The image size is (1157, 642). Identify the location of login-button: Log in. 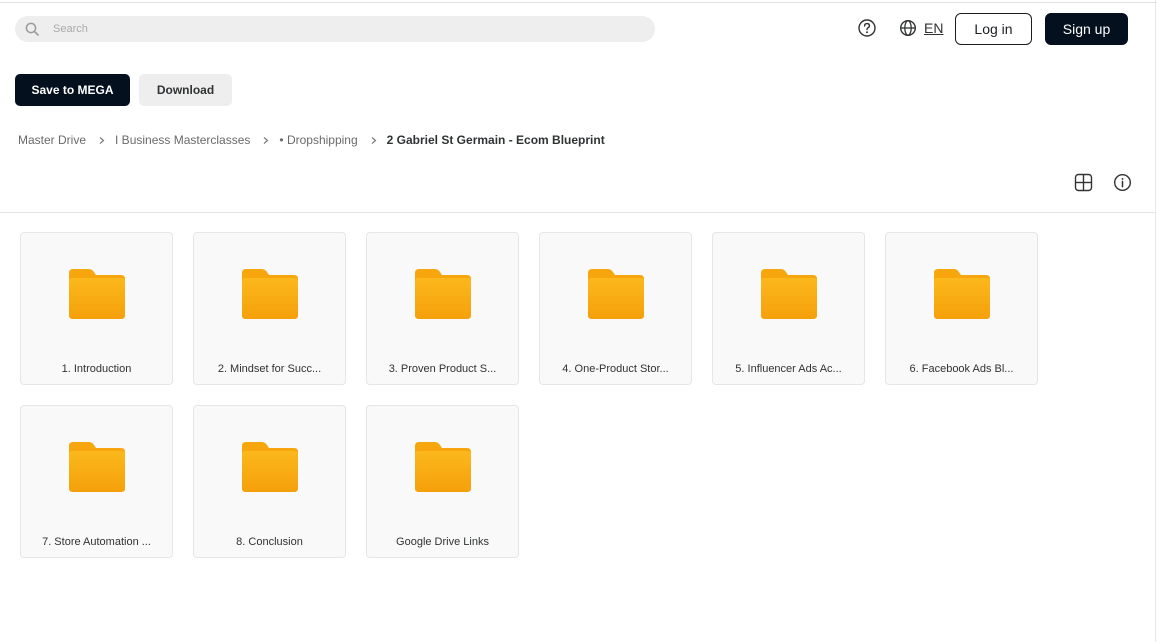
(993, 29).